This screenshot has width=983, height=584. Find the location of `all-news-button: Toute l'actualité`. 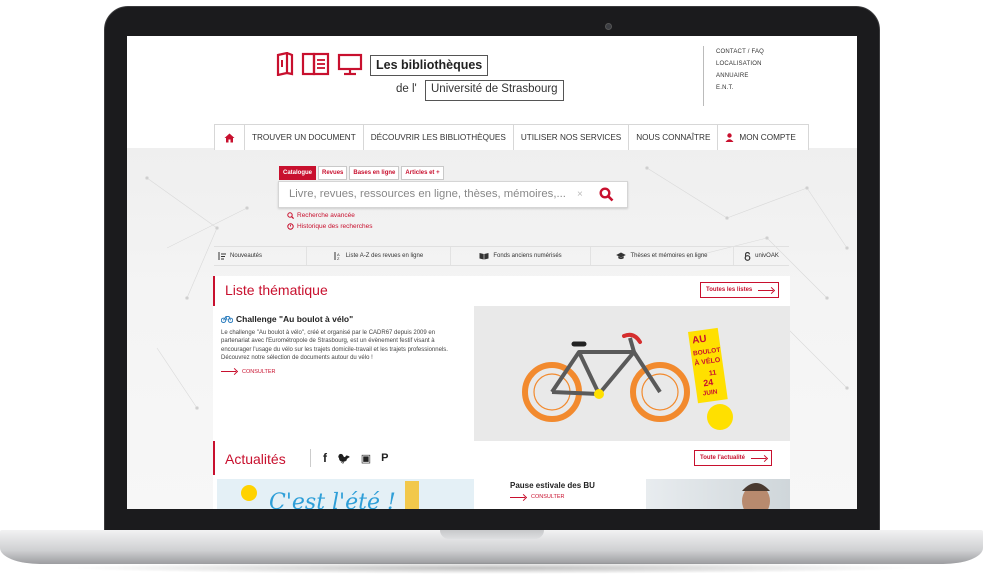

all-news-button: Toute l'actualité is located at coordinates (733, 458).